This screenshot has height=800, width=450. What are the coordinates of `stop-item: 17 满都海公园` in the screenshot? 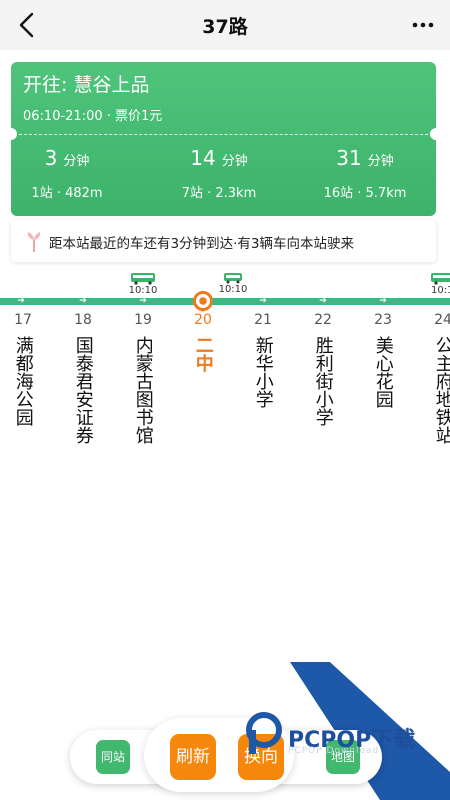 It's located at (23, 369).